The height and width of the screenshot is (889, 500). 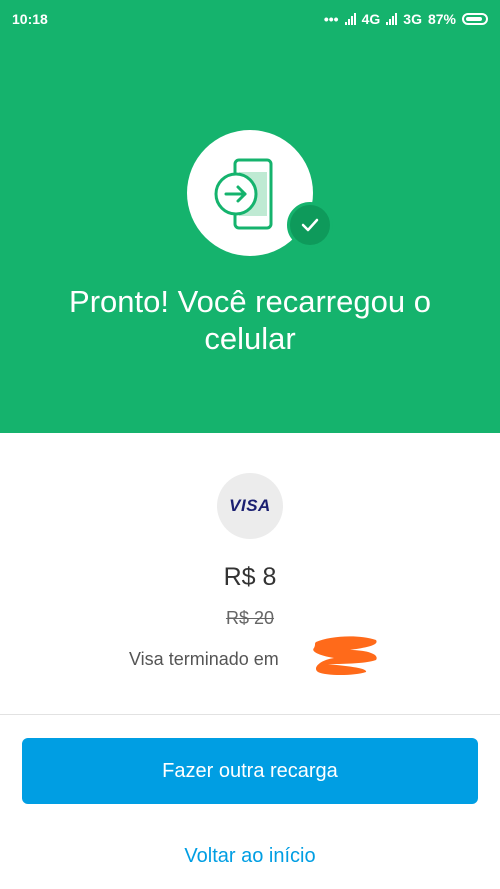 I want to click on original-amount: R$ 20, so click(x=250, y=618).